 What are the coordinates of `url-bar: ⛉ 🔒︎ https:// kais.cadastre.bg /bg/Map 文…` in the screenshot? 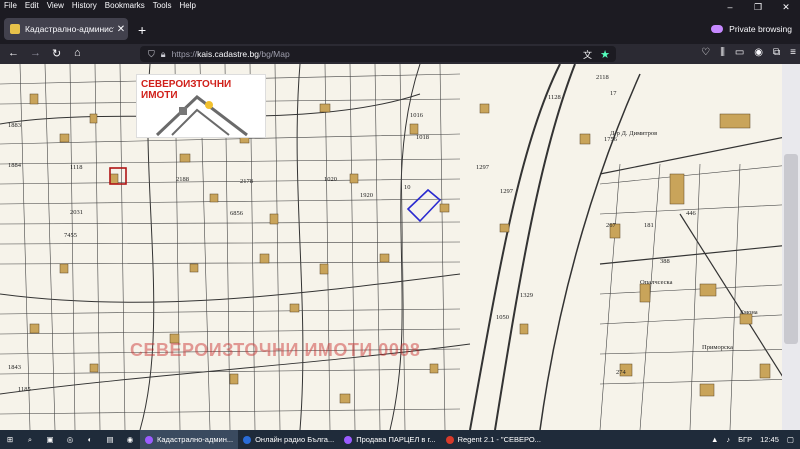 It's located at (378, 54).